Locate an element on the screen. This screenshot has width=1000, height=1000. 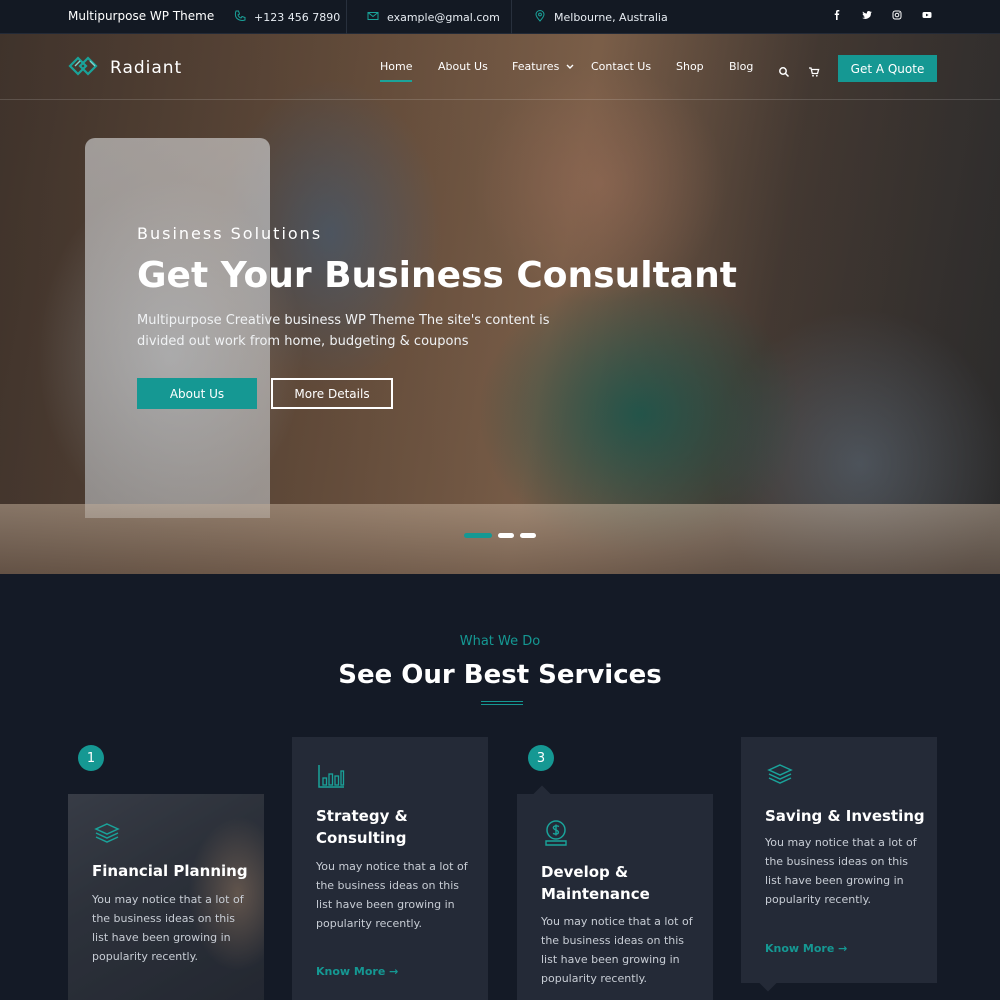
get-a-quote-button: Get A Quote is located at coordinates (887, 68).